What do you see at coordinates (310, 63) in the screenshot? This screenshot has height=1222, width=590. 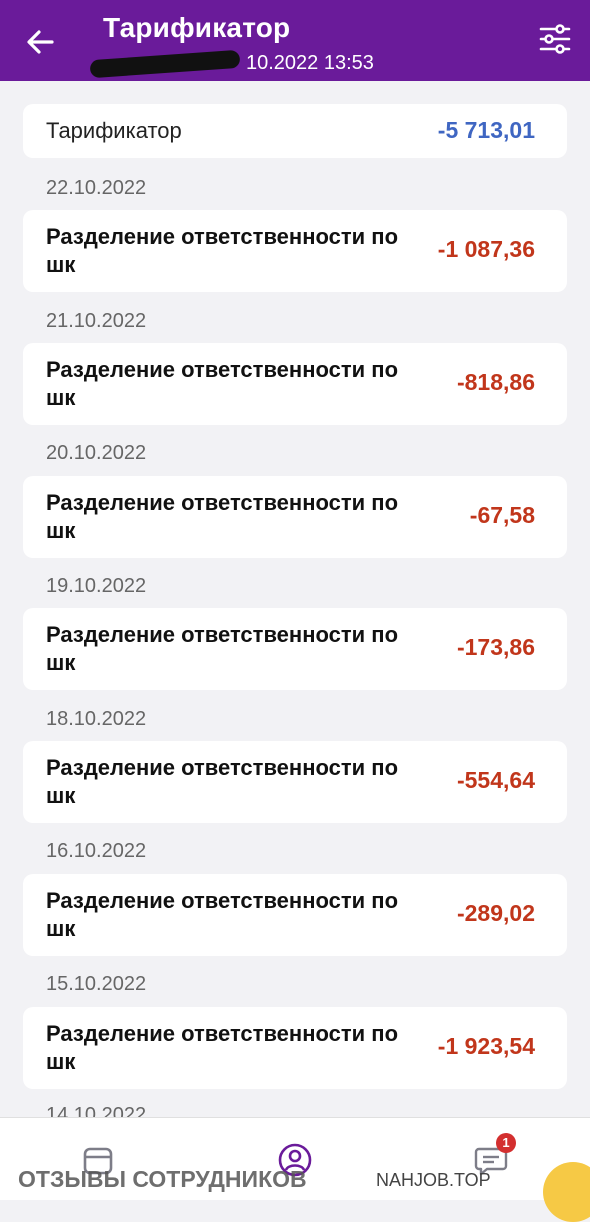 I see `subtitle-datetime: 10.2022 13:53` at bounding box center [310, 63].